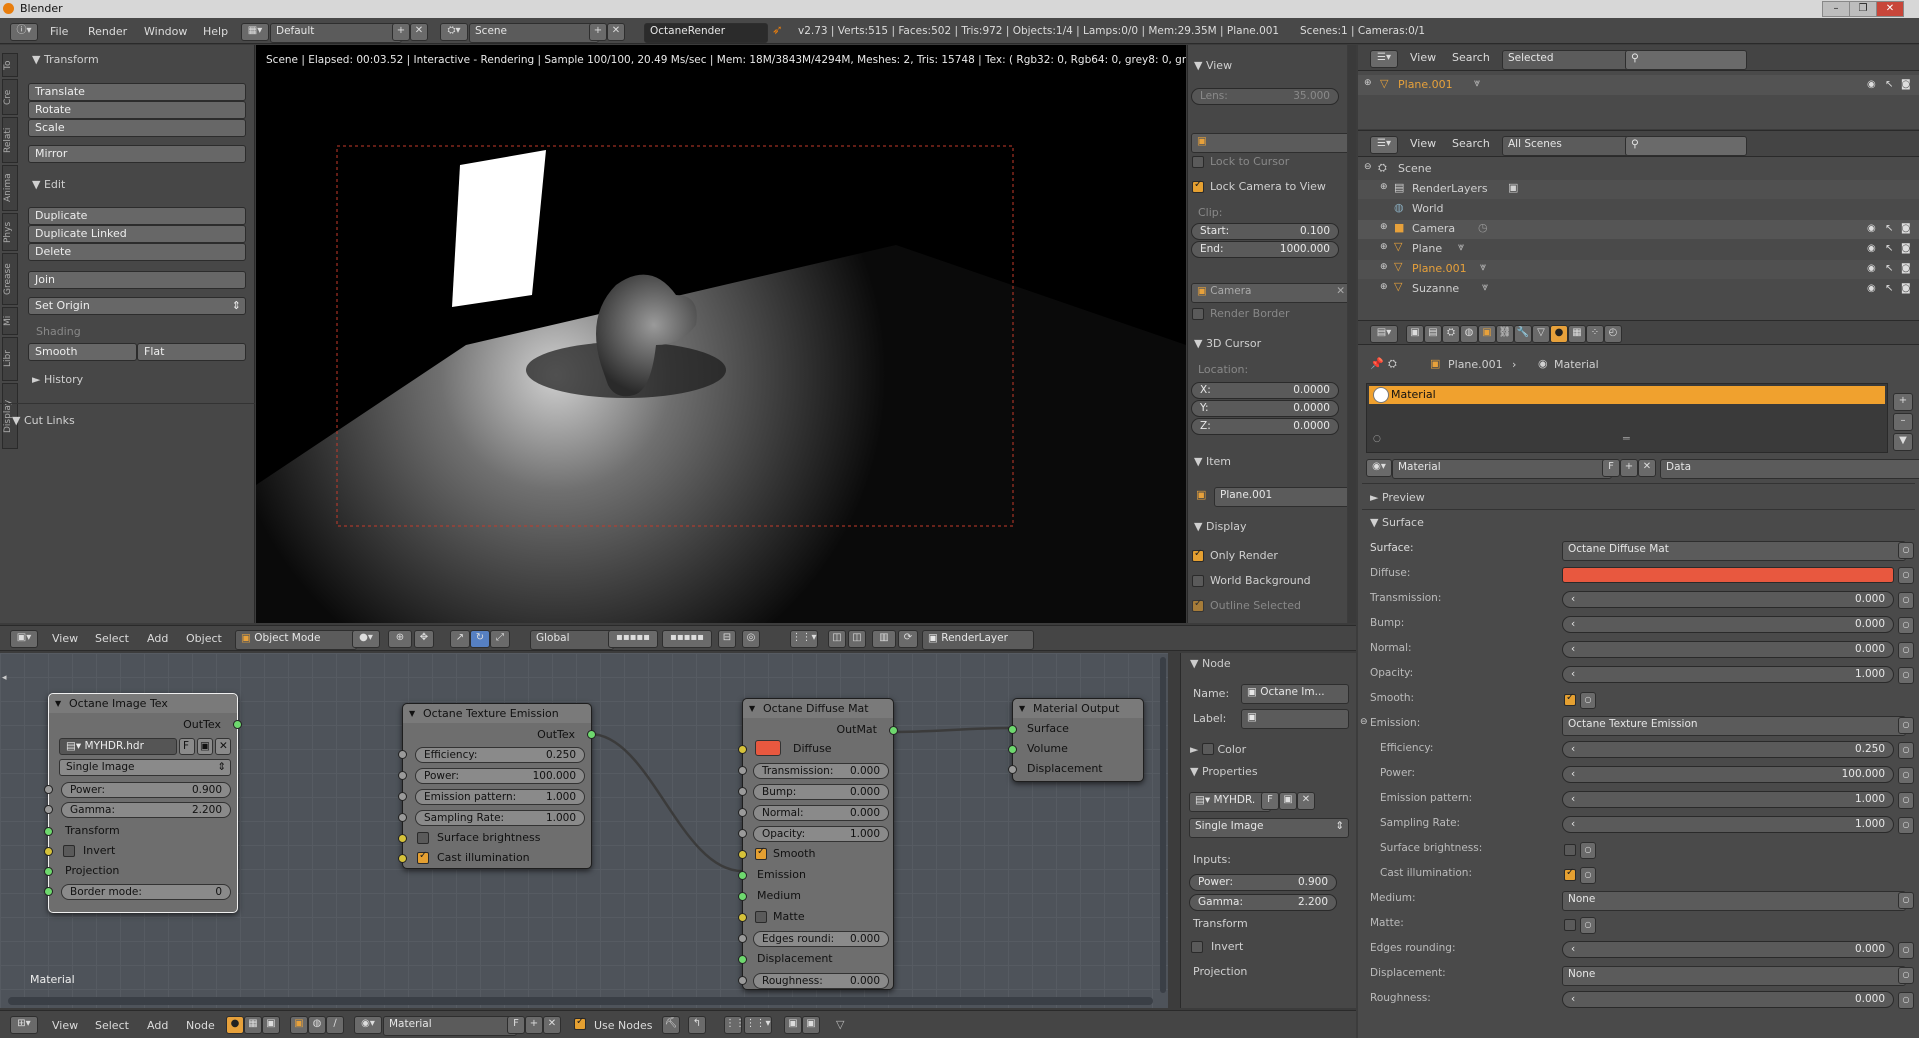  Describe the element at coordinates (908, 639) in the screenshot. I see `refresh-render-icon: ⟳` at that location.